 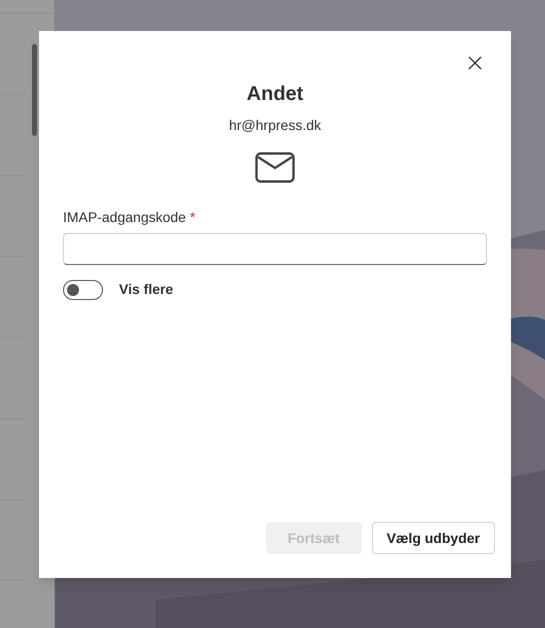 What do you see at coordinates (433, 538) in the screenshot?
I see `dialog-button: Vælg udbyder` at bounding box center [433, 538].